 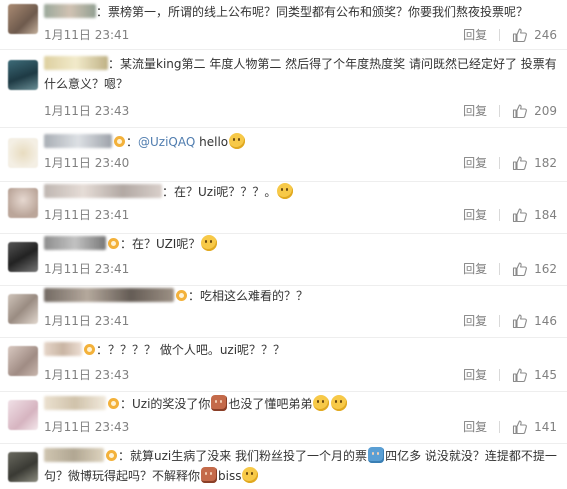 I want to click on like-count: 146, so click(x=545, y=320).